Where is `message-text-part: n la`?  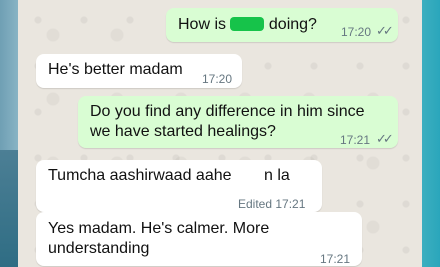
message-text-part: n la is located at coordinates (276, 175).